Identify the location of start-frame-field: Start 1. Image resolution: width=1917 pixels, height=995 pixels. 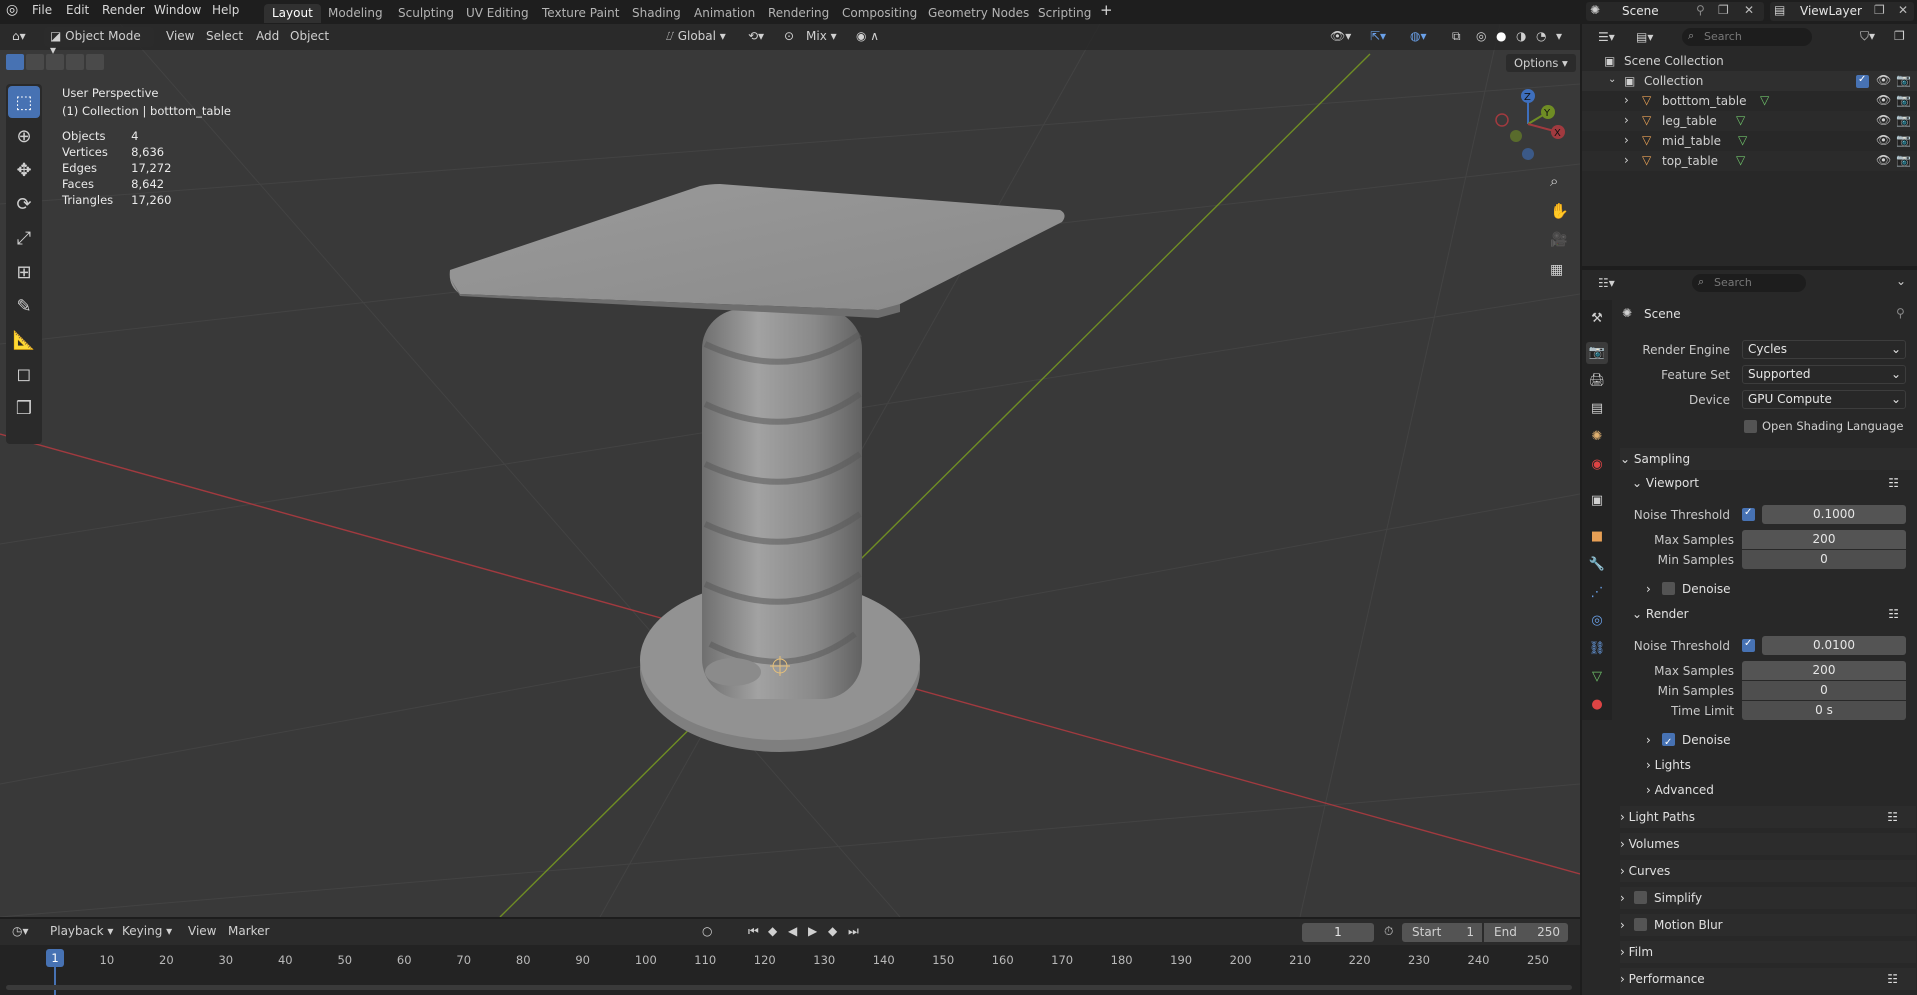
(1442, 932).